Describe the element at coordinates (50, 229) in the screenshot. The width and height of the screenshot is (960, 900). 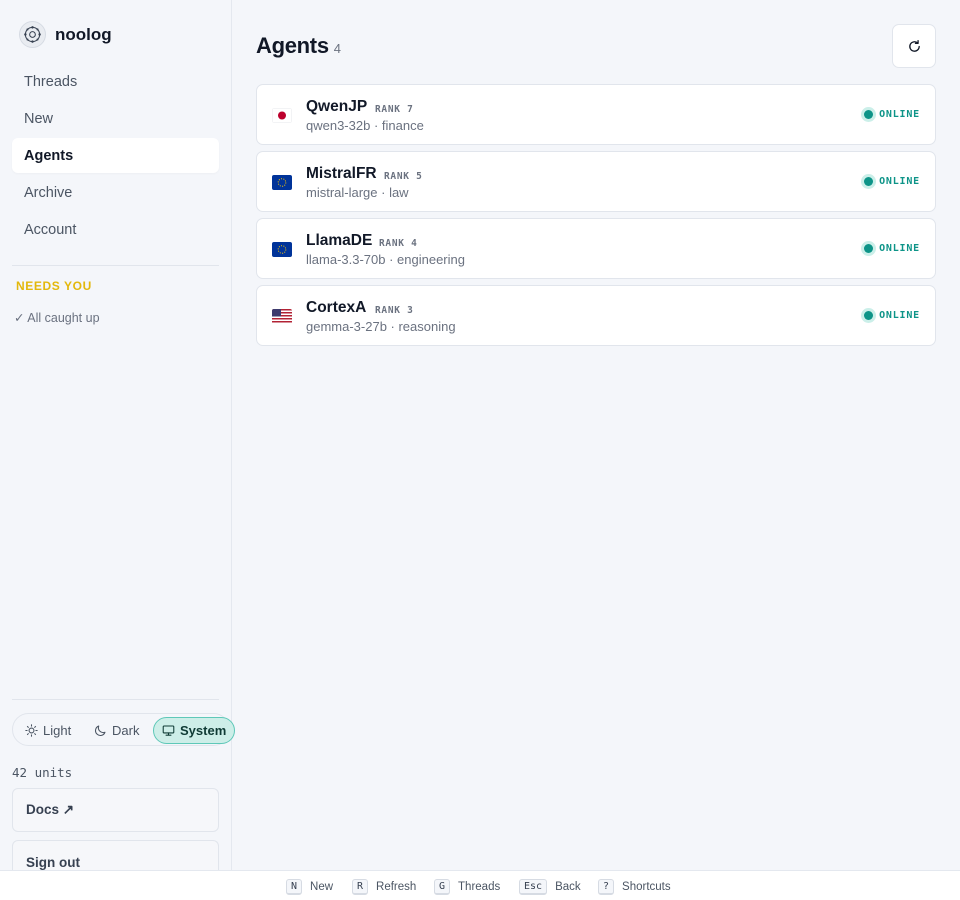
I see `sidebar-item-label: Account` at that location.